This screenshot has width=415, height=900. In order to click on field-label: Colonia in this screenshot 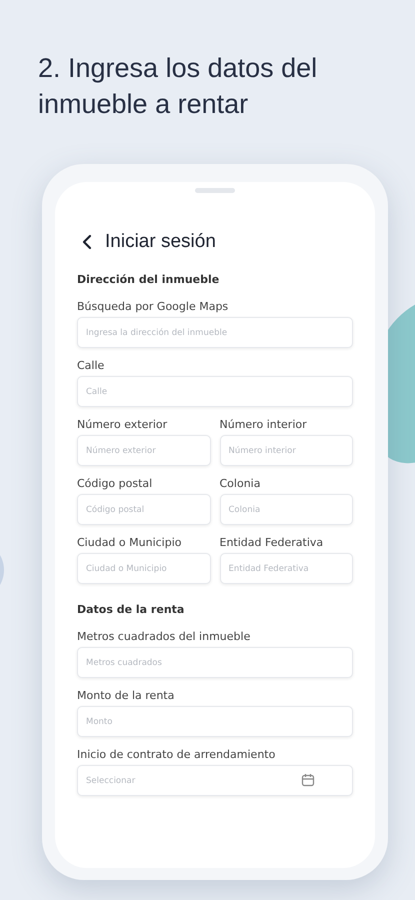, I will do `click(241, 483)`.